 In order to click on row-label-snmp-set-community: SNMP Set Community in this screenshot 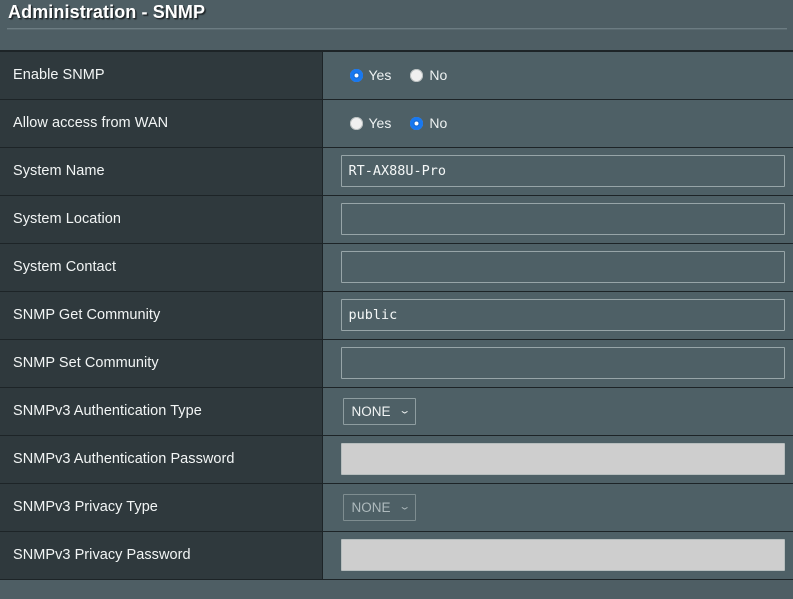, I will do `click(161, 363)`.